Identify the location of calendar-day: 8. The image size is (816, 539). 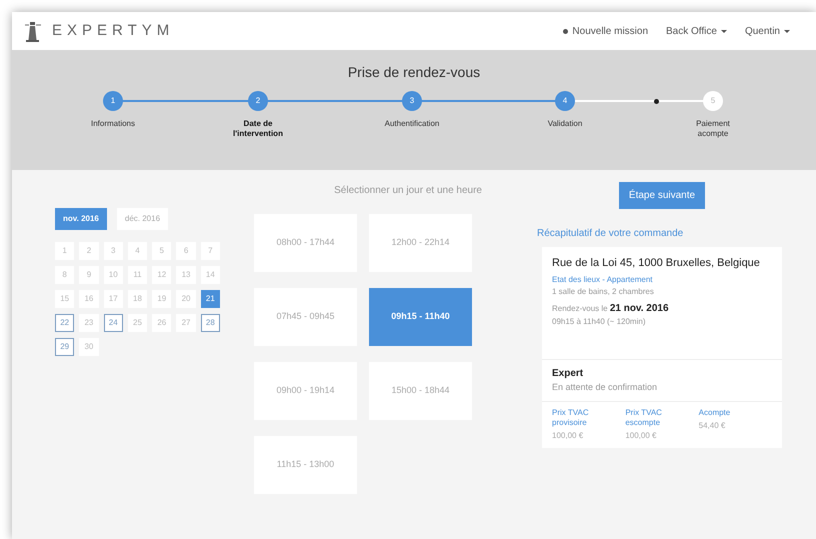
(64, 275).